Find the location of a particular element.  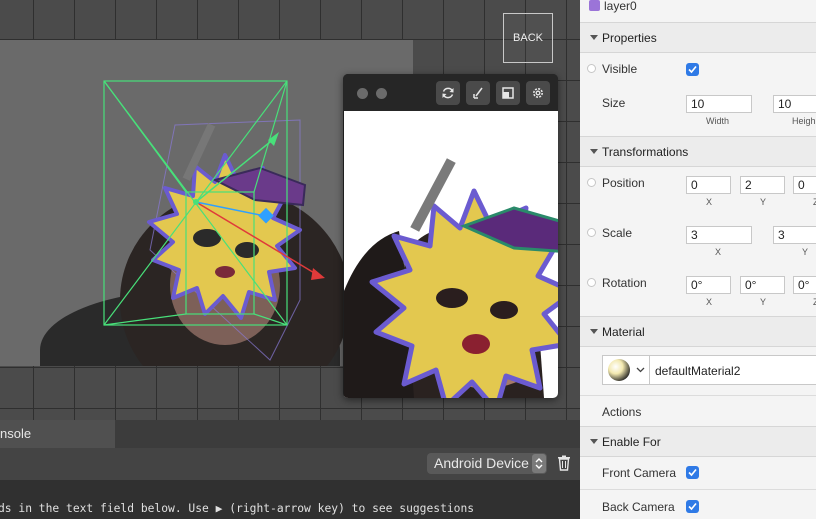

pen-button is located at coordinates (478, 93).